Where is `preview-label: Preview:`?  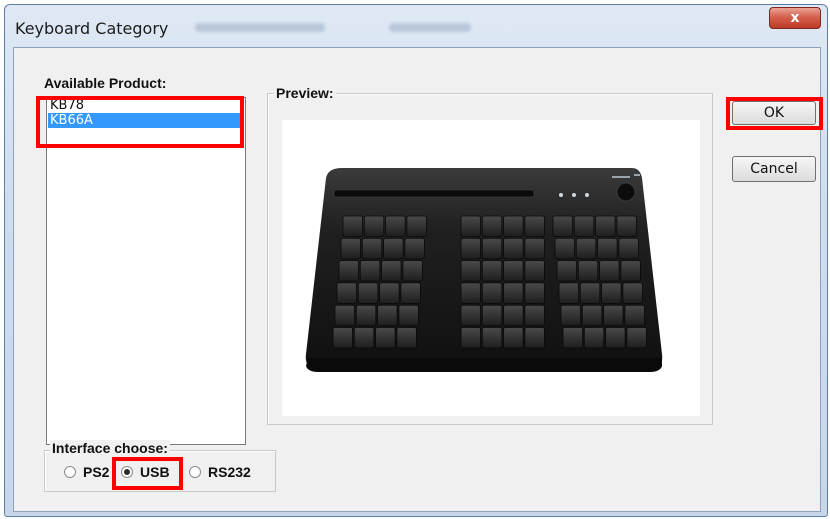 preview-label: Preview: is located at coordinates (305, 93).